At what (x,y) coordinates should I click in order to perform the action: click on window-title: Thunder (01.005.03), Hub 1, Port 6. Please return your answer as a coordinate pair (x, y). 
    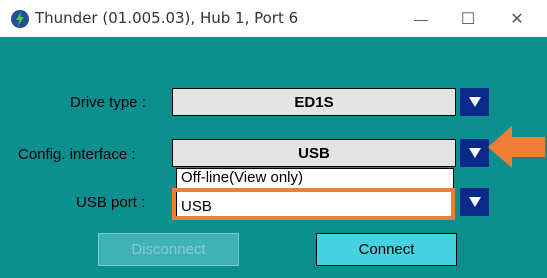
    Looking at the image, I should click on (167, 18).